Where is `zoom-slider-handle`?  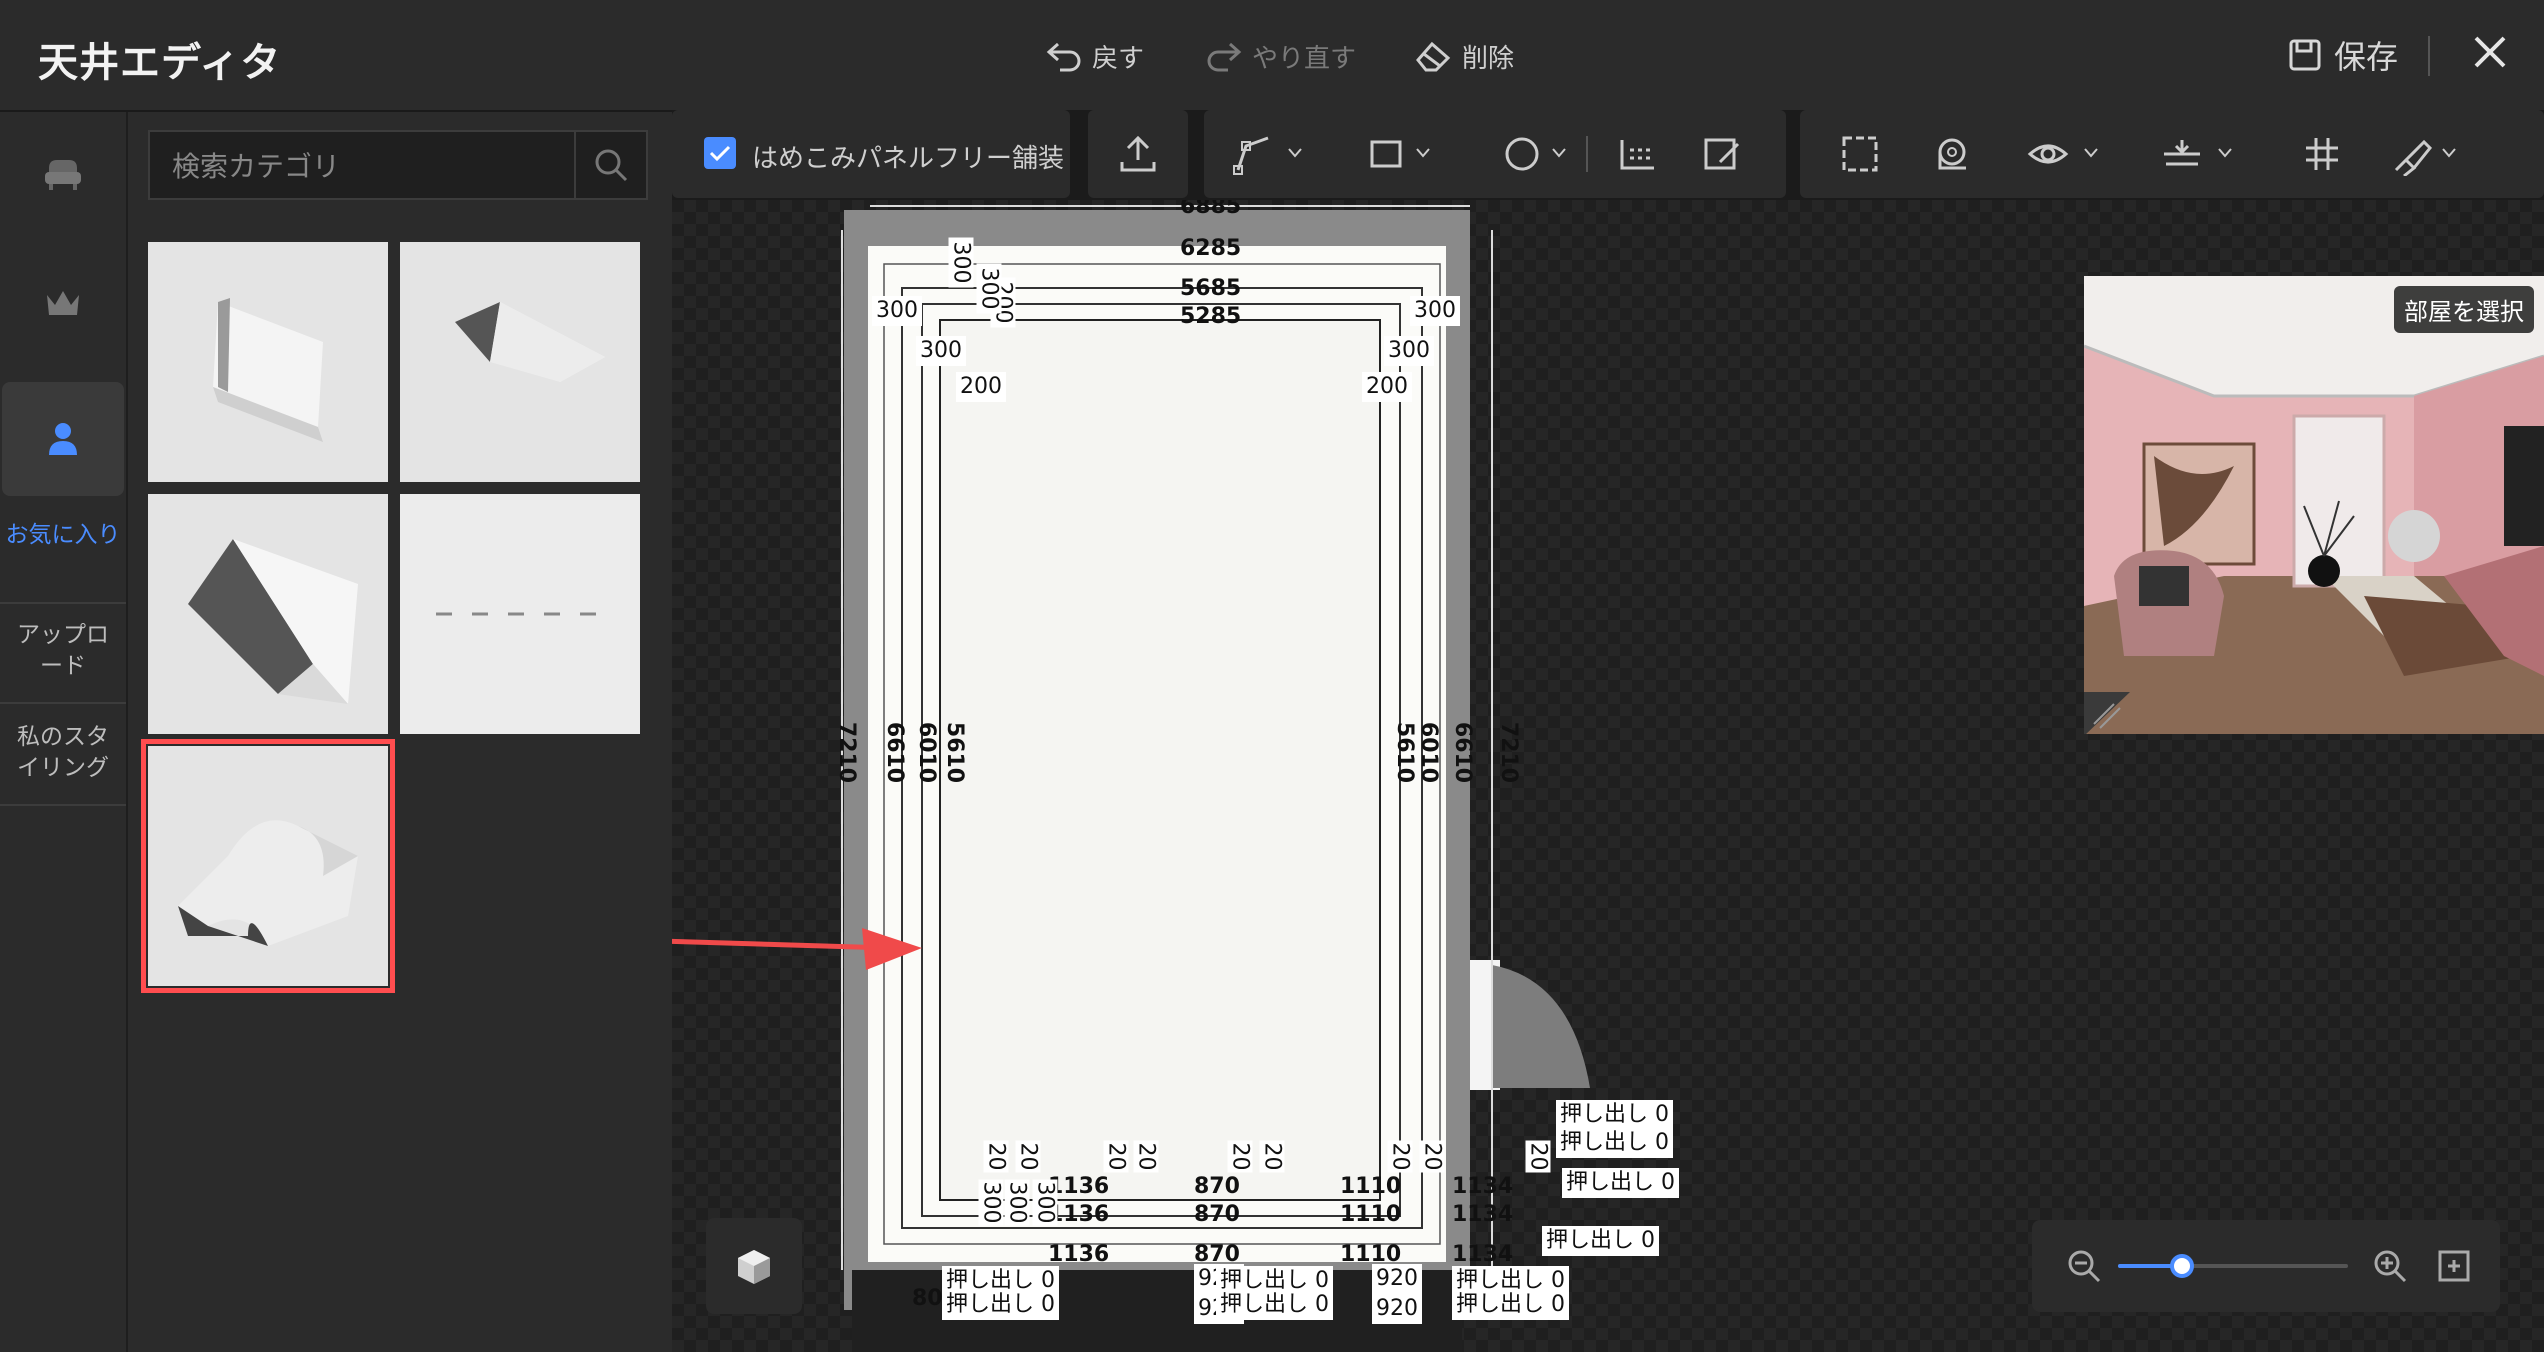 zoom-slider-handle is located at coordinates (2182, 1266).